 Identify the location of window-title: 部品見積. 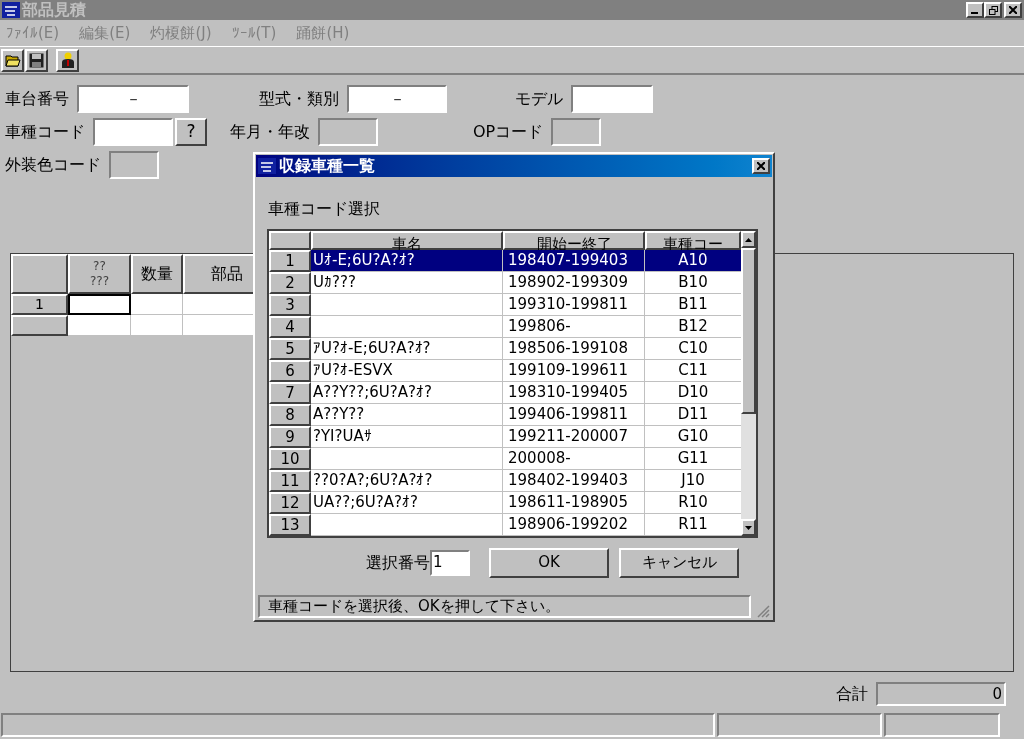
(54, 10).